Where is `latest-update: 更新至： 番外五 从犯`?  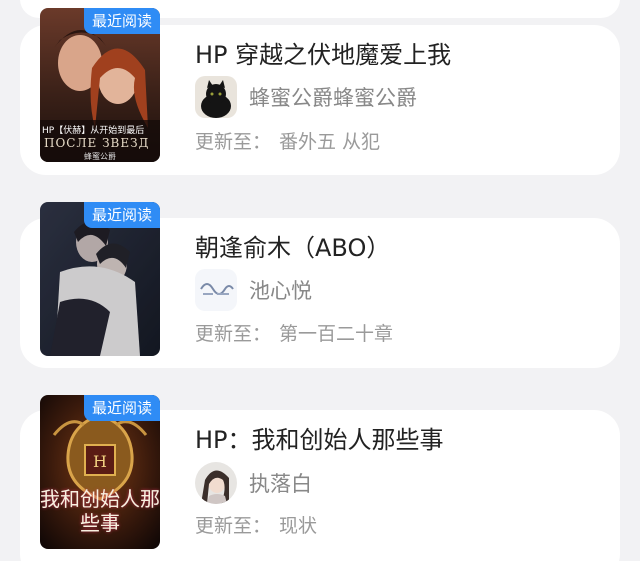
latest-update: 更新至： 番外五 从犯 is located at coordinates (287, 142).